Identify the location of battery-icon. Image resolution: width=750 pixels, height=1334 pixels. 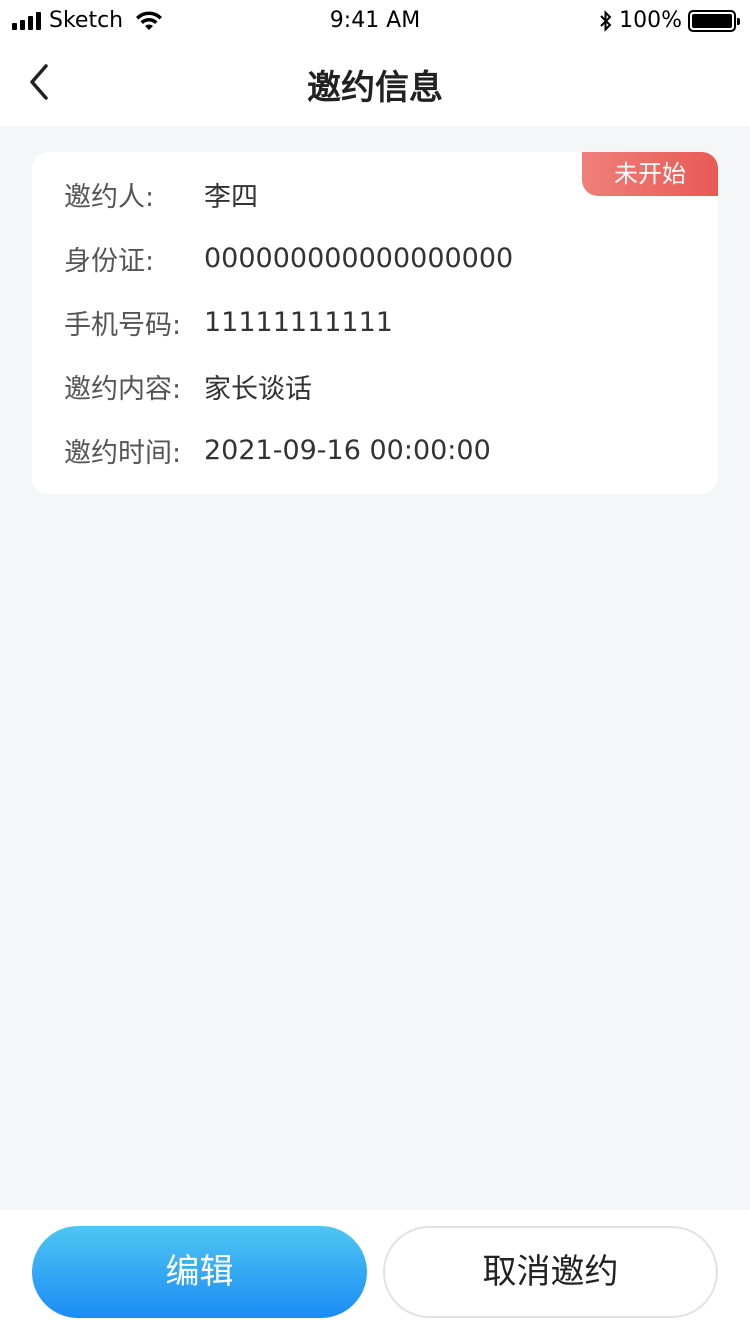
(714, 20).